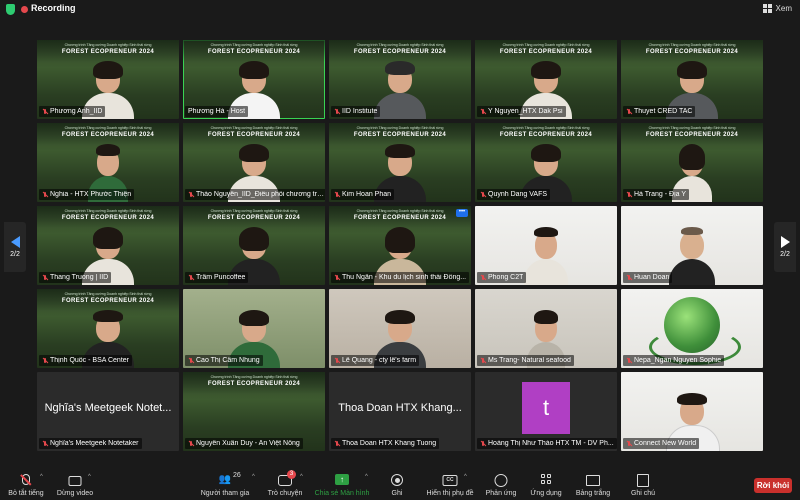 This screenshot has width=800, height=500. I want to click on chat-button: Trò chuyện, so click(285, 485).